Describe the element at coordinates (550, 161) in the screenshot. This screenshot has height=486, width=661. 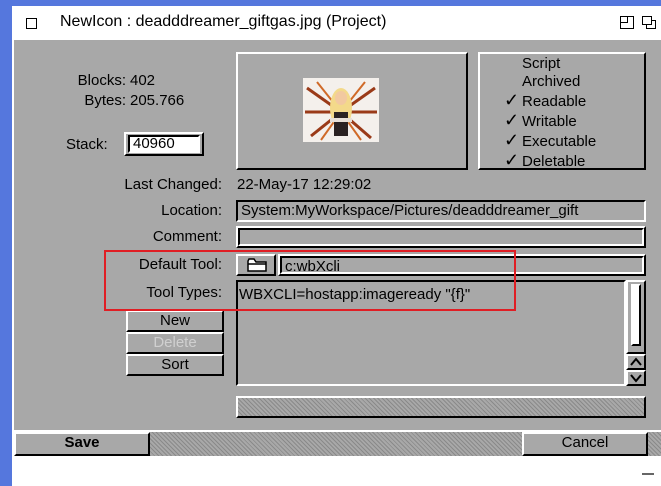
I see `flag-deletable: ✓ Deletable` at that location.